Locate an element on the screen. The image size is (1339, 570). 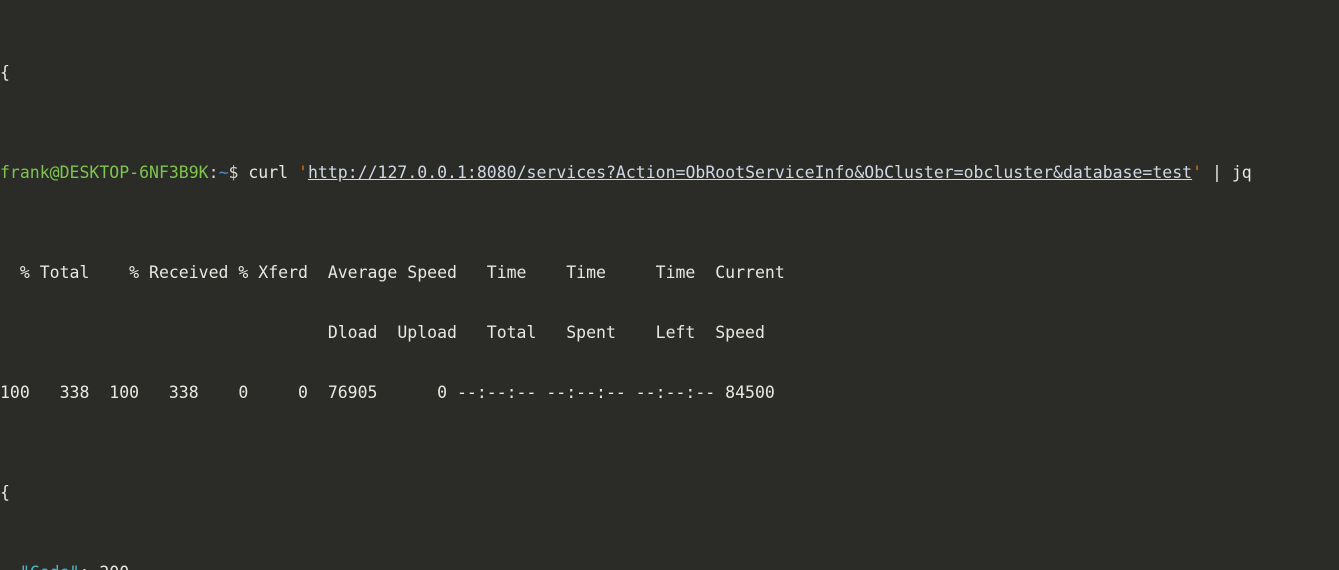
json-line-root-open: { is located at coordinates (669, 493).